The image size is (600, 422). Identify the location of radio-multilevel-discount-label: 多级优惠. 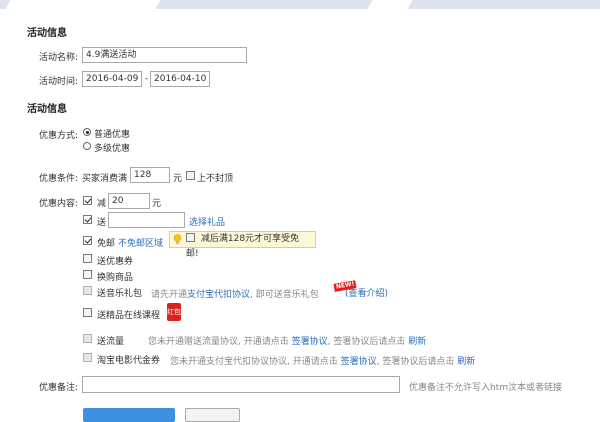
(112, 149).